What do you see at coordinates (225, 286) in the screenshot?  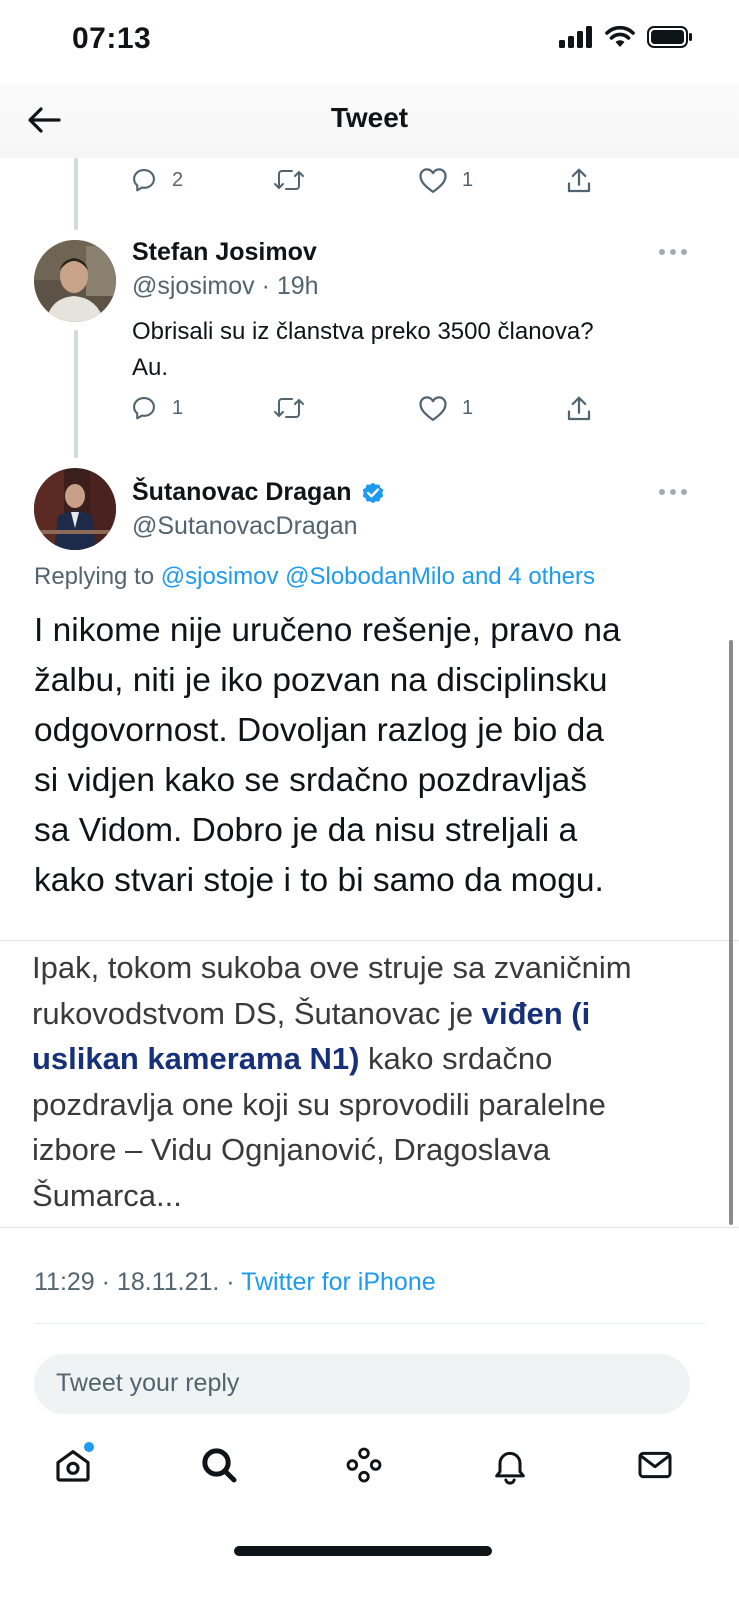 I see `author-handle: @sjosimov · 19h` at bounding box center [225, 286].